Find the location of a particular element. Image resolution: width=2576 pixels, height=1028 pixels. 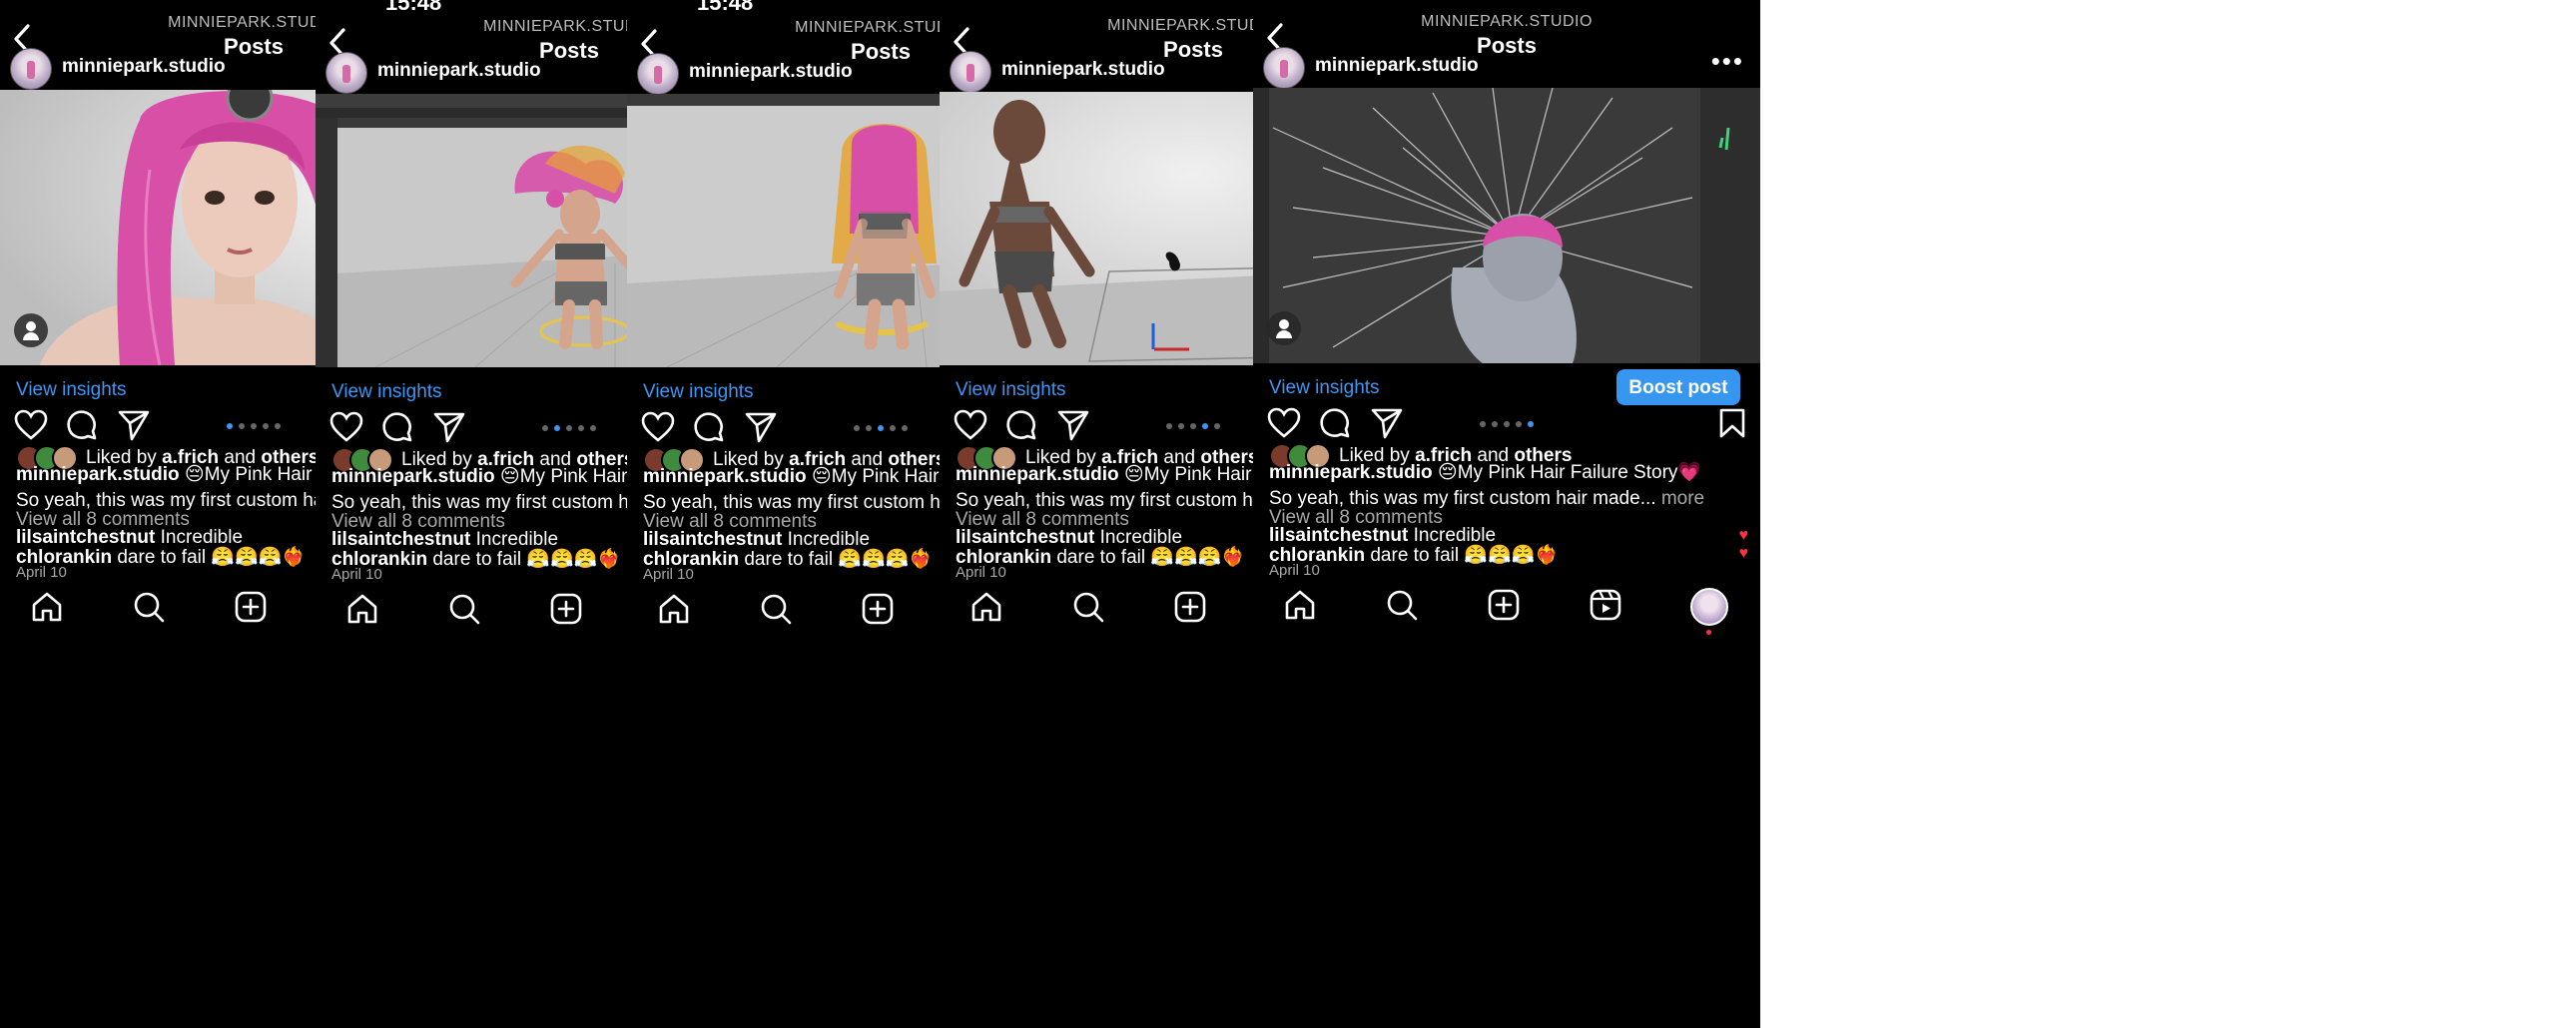

post-actions is located at coordinates (1507, 423).